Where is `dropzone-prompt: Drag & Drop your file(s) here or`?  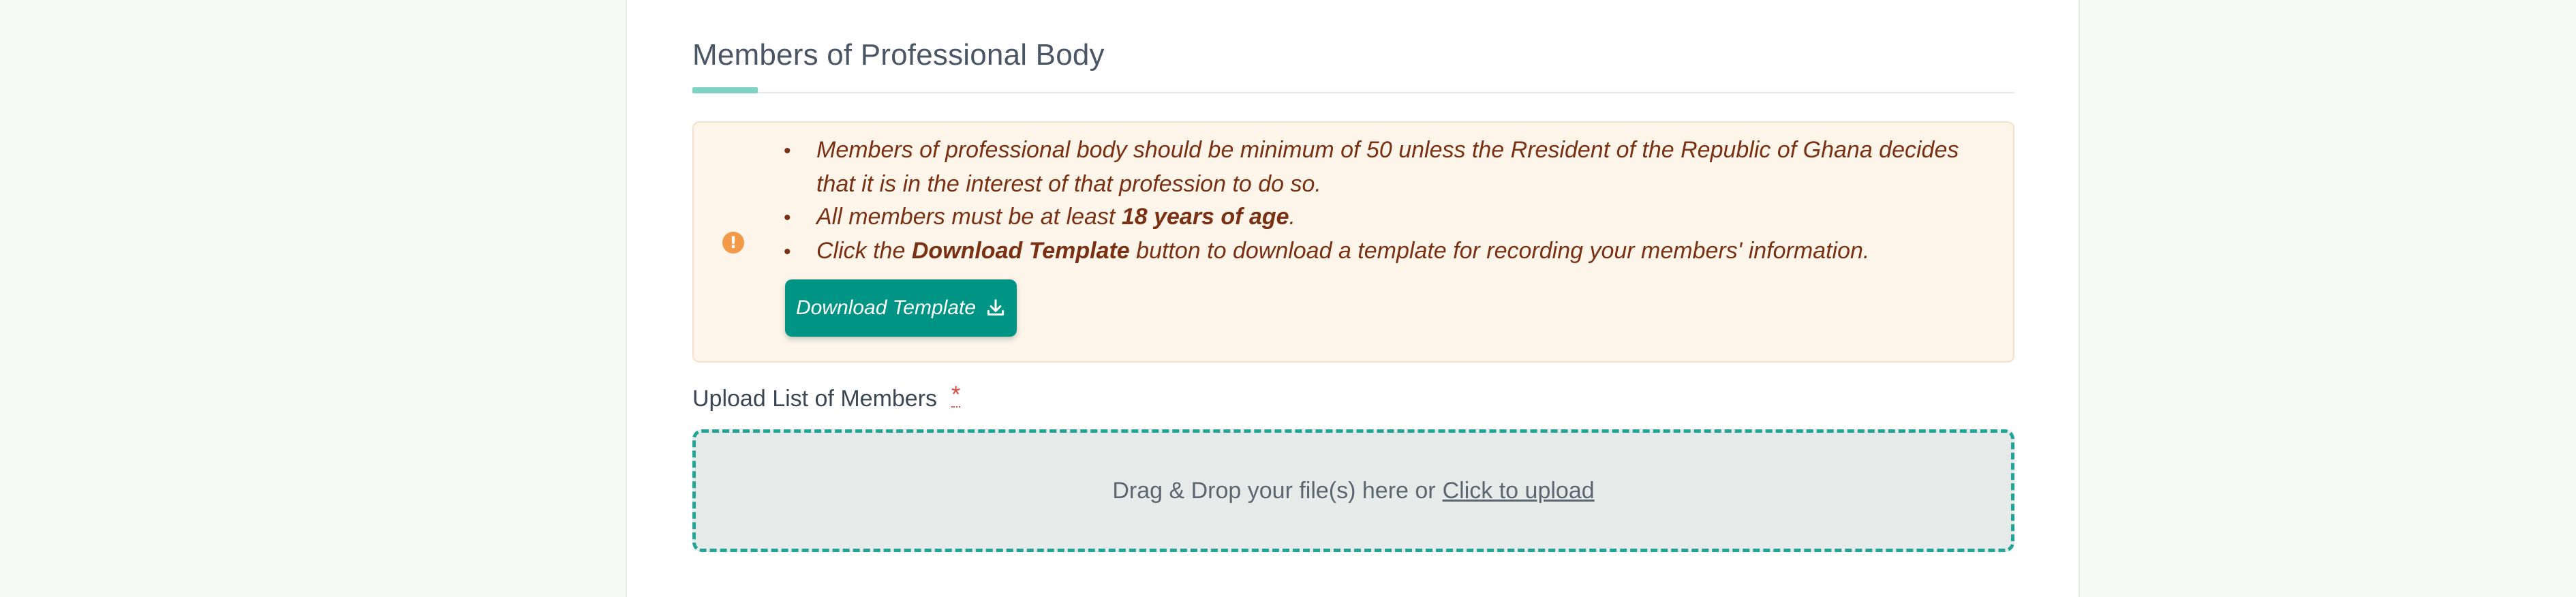 dropzone-prompt: Drag & Drop your file(s) here or is located at coordinates (1274, 490).